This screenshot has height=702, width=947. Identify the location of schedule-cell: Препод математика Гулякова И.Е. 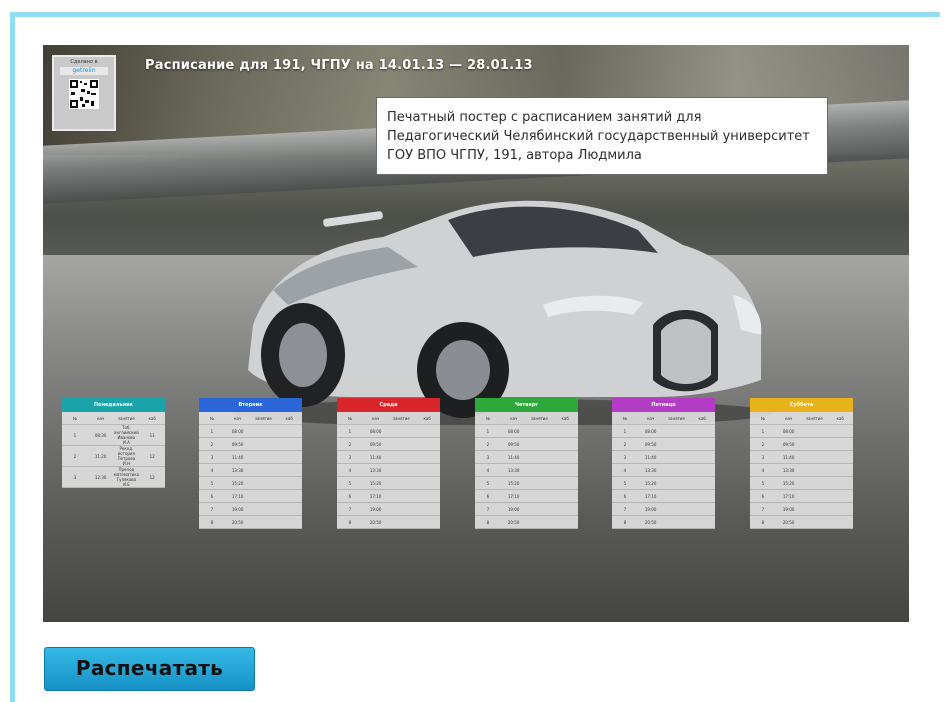
(126, 477).